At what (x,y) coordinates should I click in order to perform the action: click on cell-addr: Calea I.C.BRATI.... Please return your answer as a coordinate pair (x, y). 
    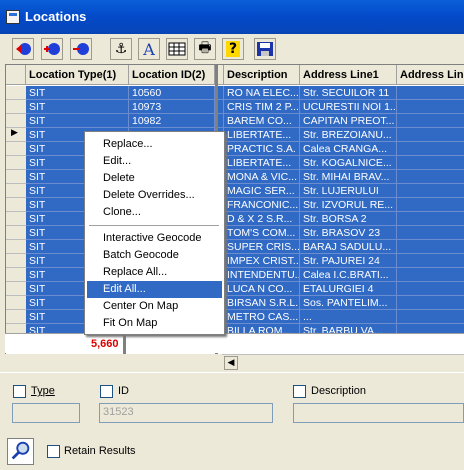
    Looking at the image, I should click on (348, 275).